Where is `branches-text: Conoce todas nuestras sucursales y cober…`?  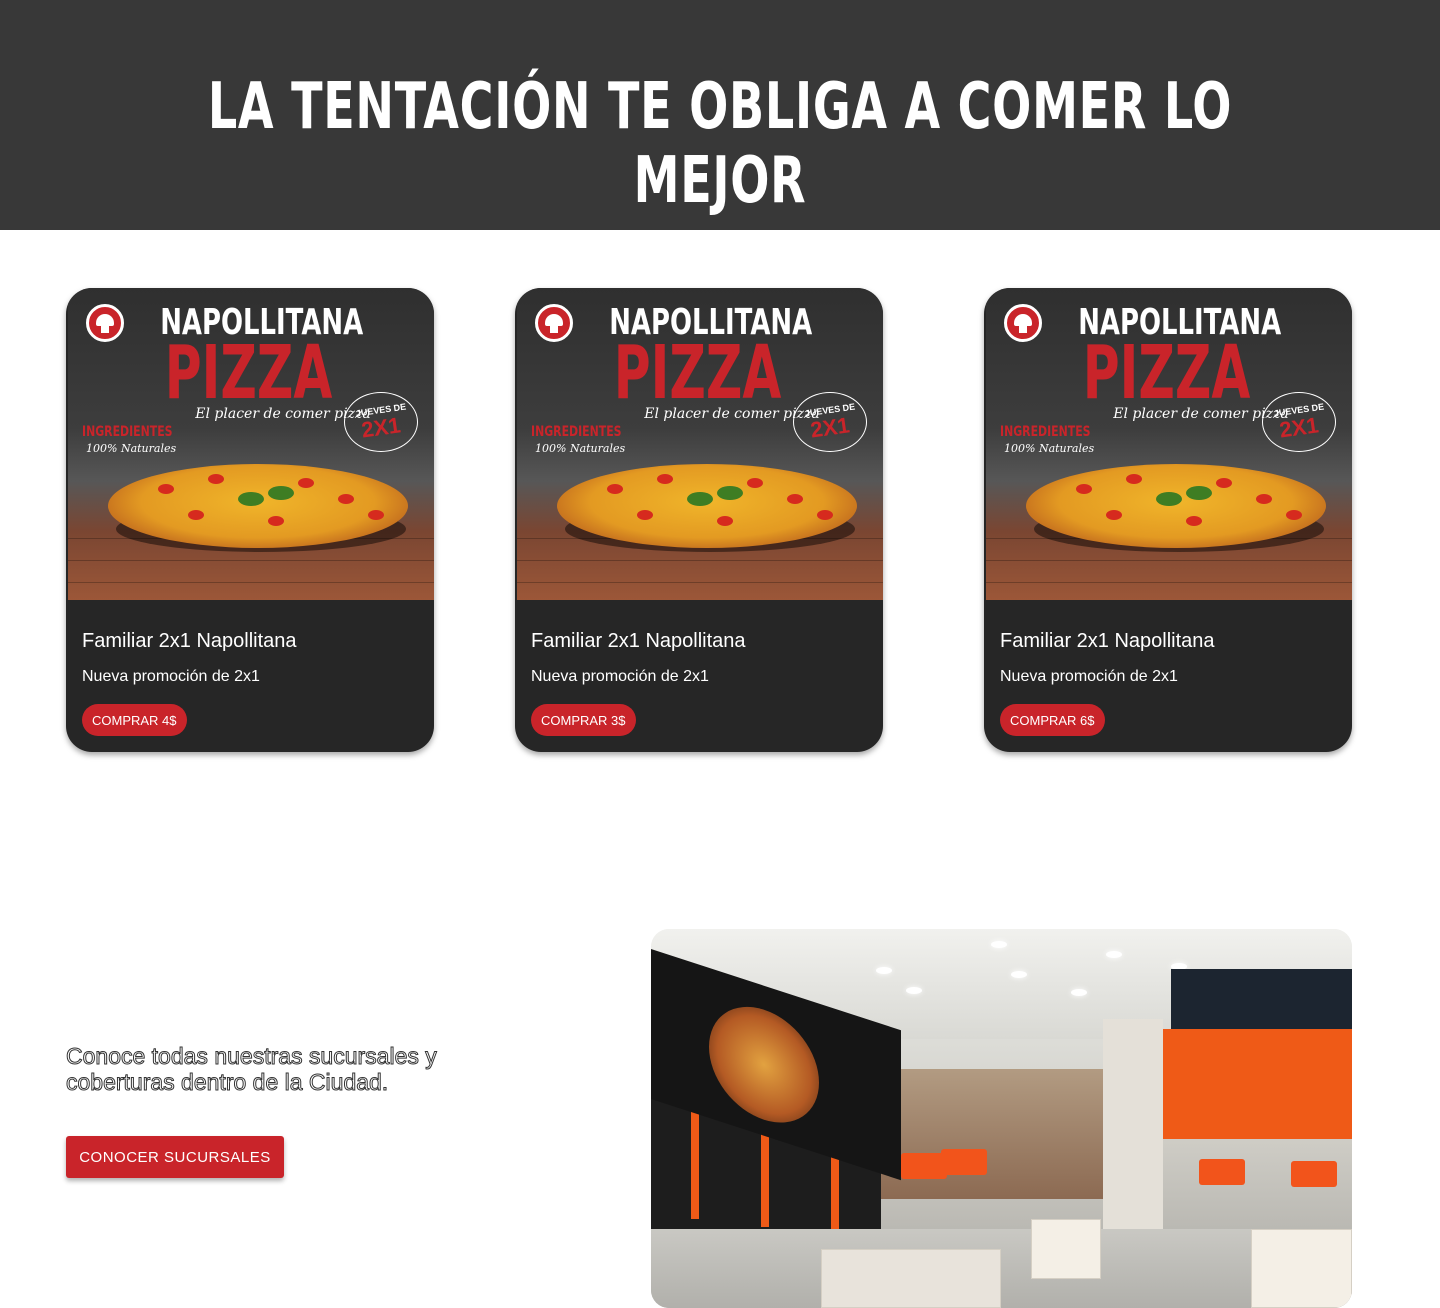 branches-text: Conoce todas nuestras sucursales y cober… is located at coordinates (252, 1069).